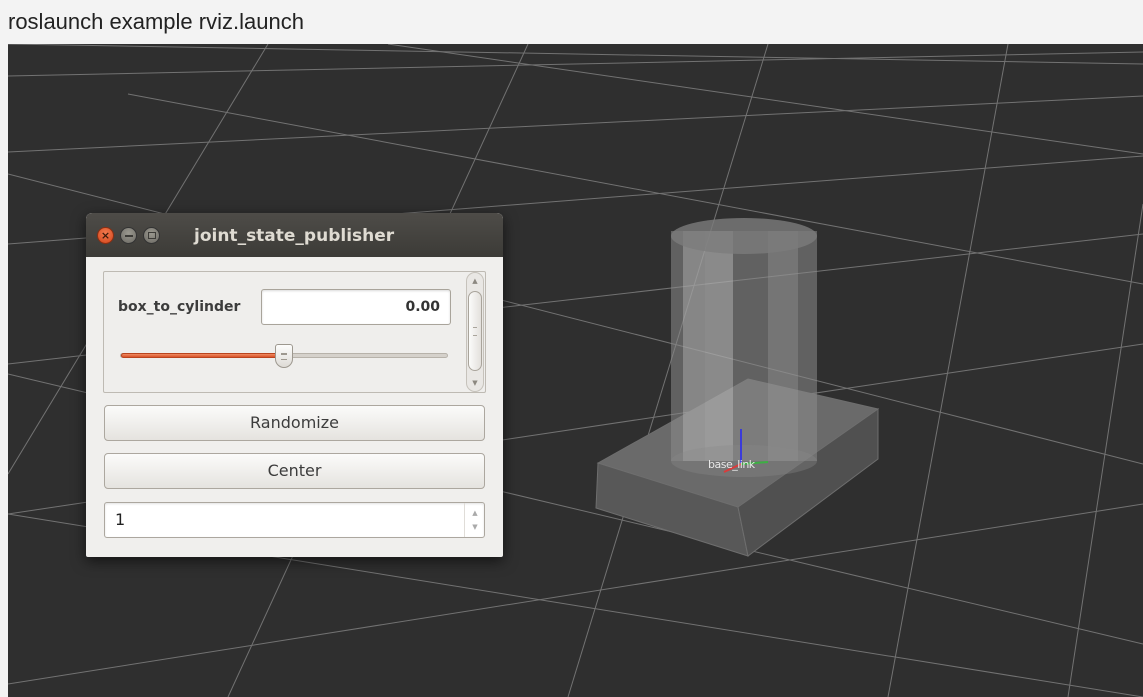 The width and height of the screenshot is (1143, 697). What do you see at coordinates (731, 464) in the screenshot?
I see `tf-frame-label: base_link` at bounding box center [731, 464].